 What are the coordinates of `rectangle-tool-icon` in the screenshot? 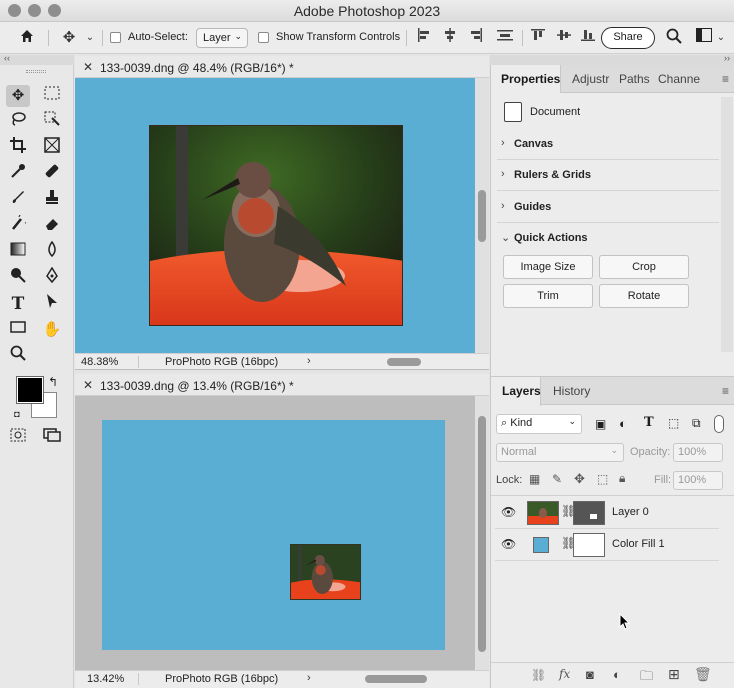 It's located at (18, 330).